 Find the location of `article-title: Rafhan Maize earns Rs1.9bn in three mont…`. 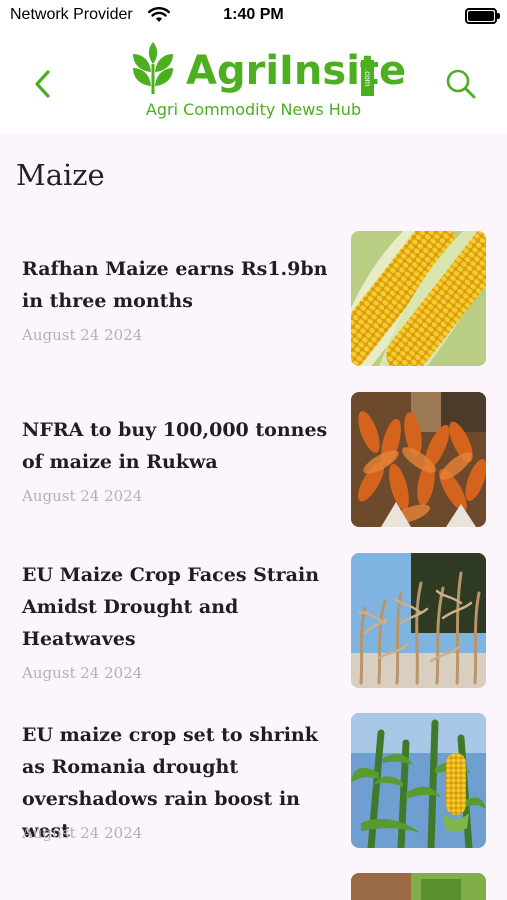

article-title: Rafhan Maize earns Rs1.9bn in three mont… is located at coordinates (175, 285).